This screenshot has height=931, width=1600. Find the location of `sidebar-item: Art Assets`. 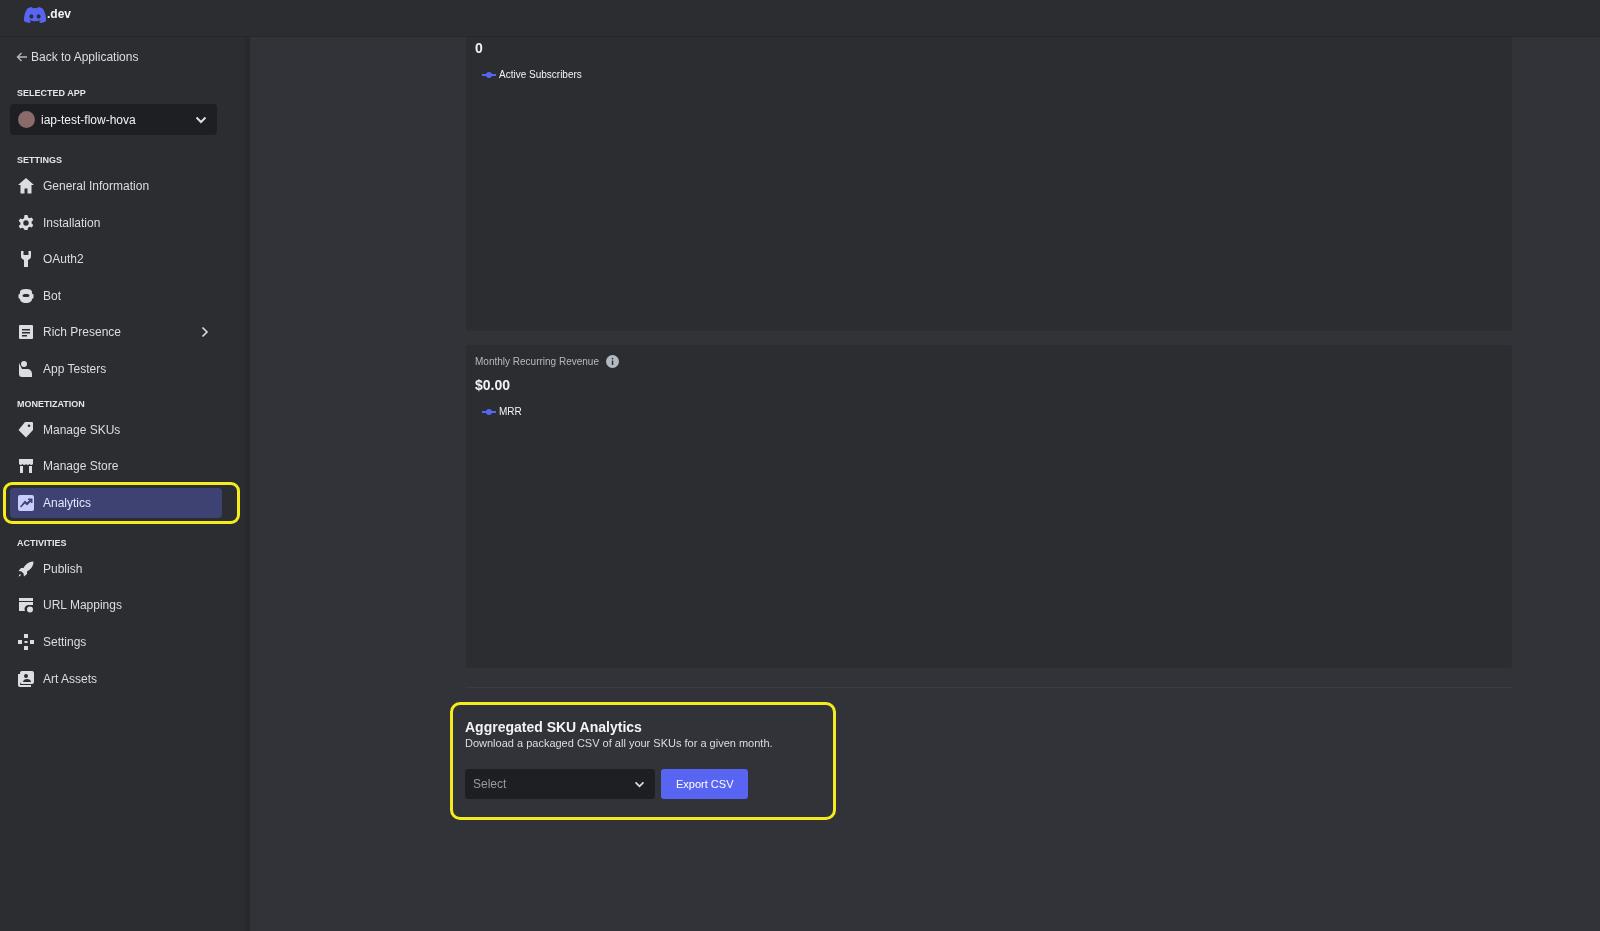

sidebar-item: Art Assets is located at coordinates (113, 678).